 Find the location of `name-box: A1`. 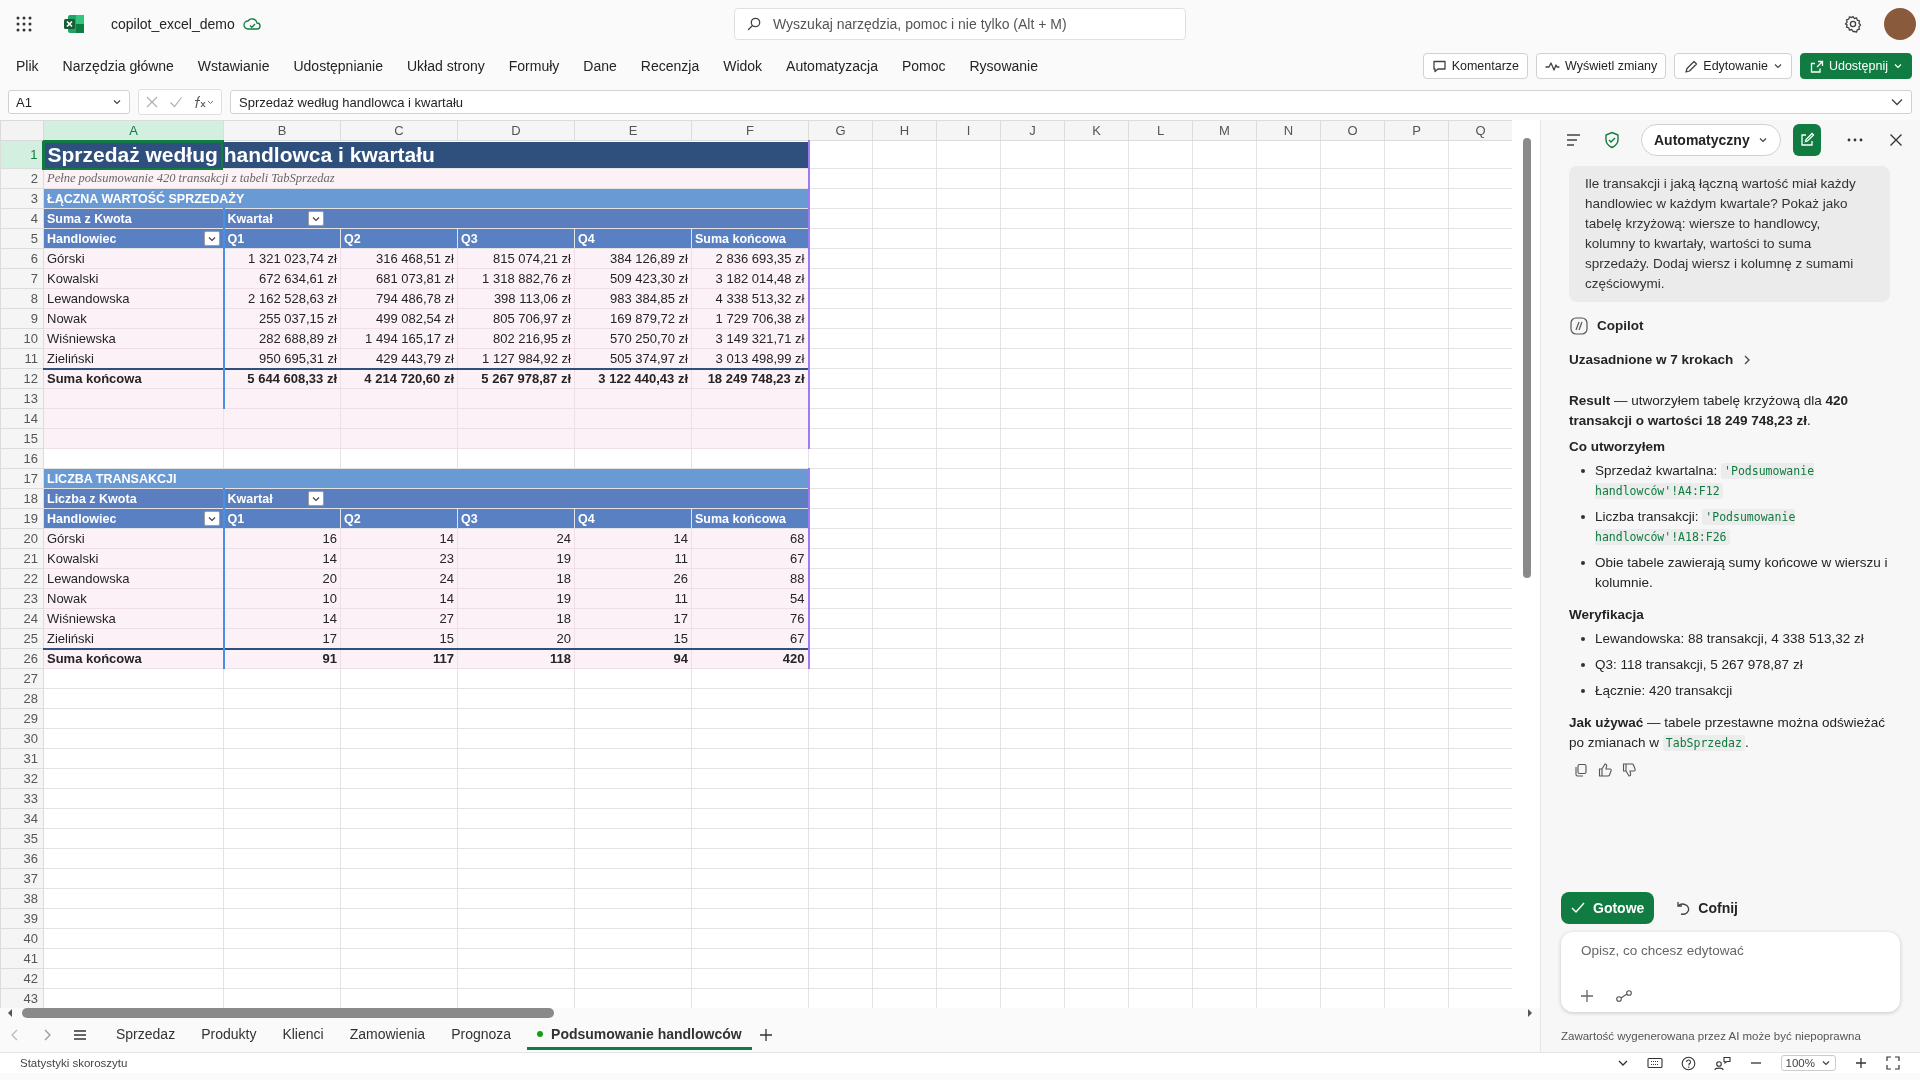

name-box: A1 is located at coordinates (69, 102).